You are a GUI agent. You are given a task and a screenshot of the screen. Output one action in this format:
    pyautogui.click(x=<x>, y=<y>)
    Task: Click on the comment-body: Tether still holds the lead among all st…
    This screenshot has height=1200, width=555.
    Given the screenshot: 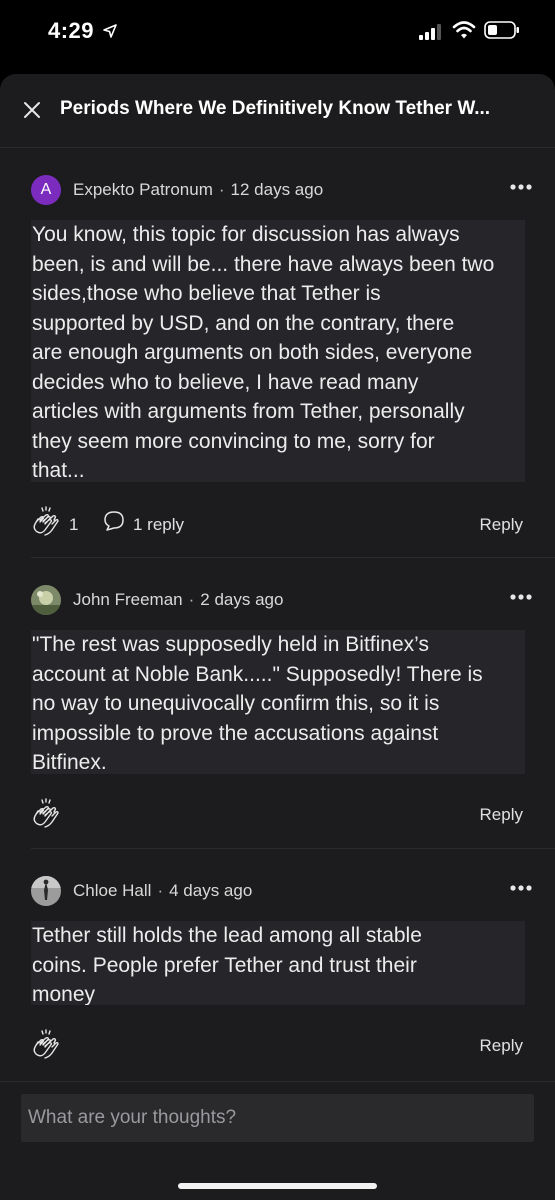 What is the action you would take?
    pyautogui.click(x=278, y=963)
    